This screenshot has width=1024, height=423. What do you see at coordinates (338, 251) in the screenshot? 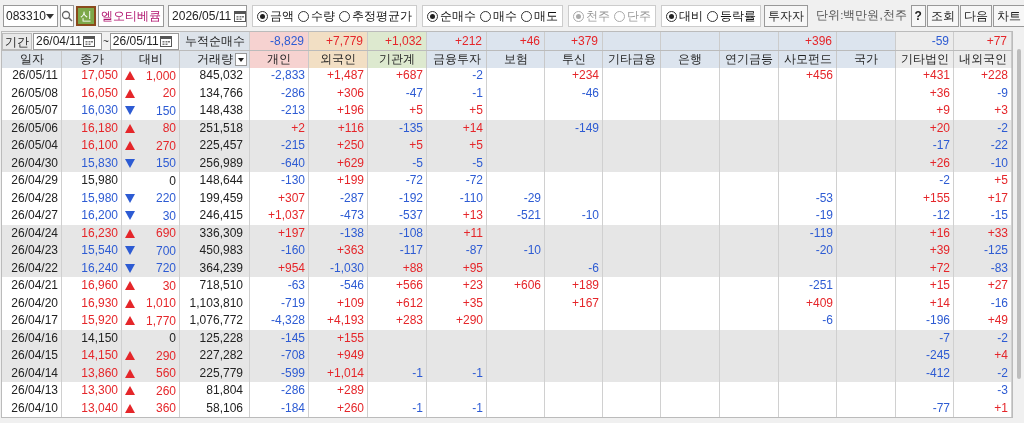
I see `net-buy-cell: +363` at bounding box center [338, 251].